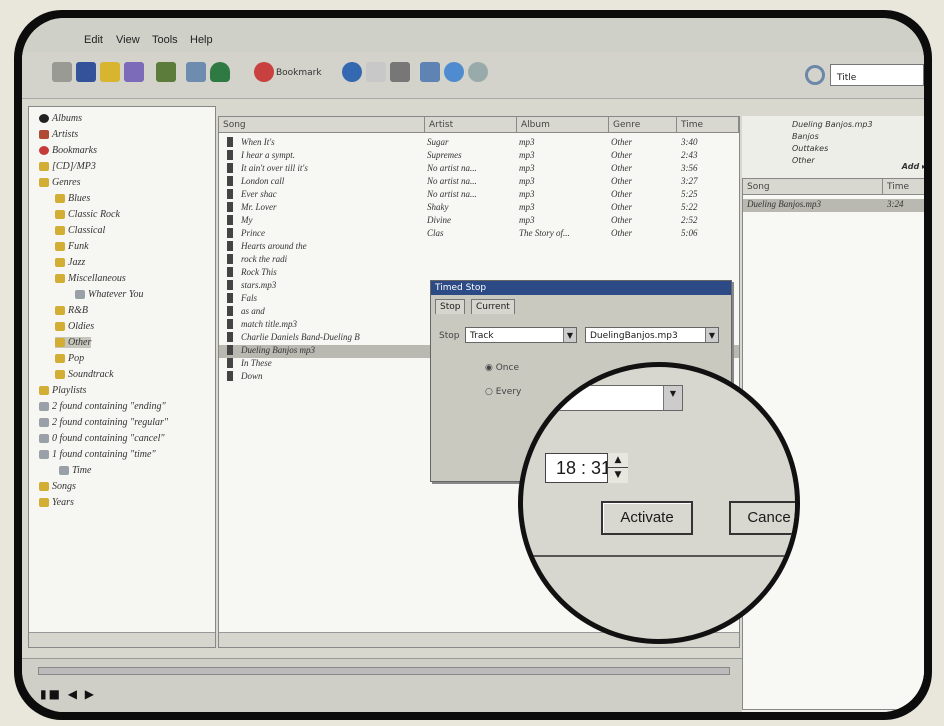 The image size is (944, 726). What do you see at coordinates (479, 234) in the screenshot?
I see `table-row: Prince Clas The Story of... Other 5:06` at bounding box center [479, 234].